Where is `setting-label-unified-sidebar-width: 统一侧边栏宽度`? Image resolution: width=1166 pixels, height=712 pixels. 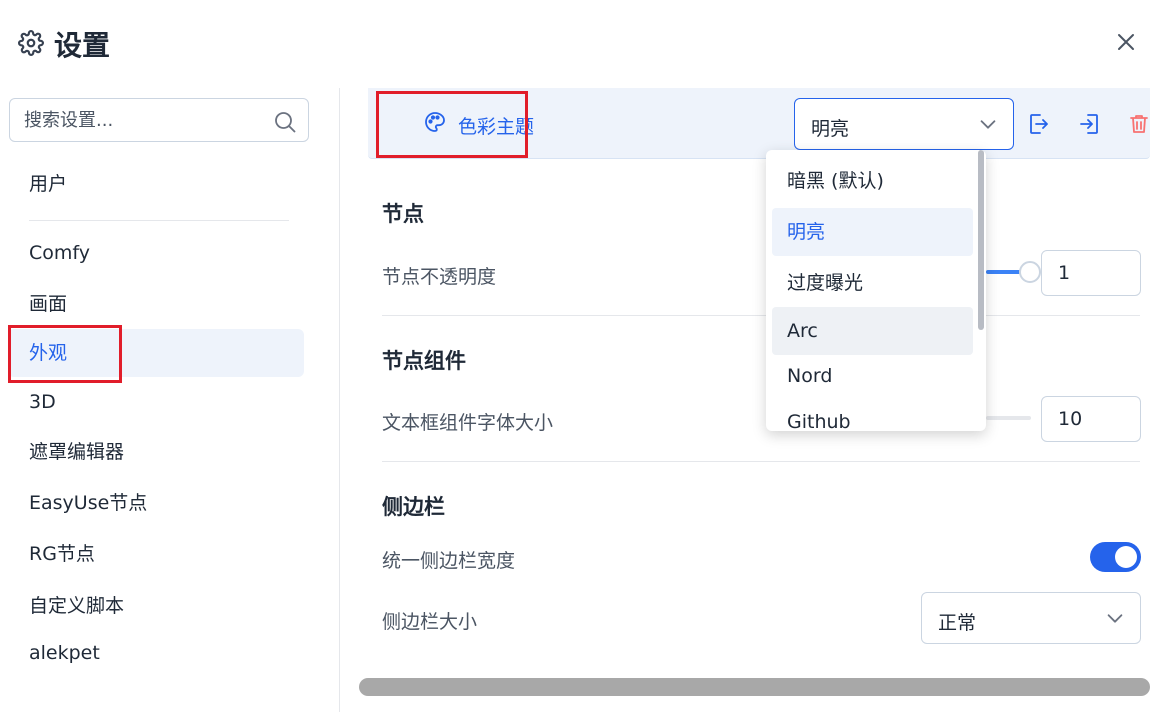 setting-label-unified-sidebar-width: 统一侧边栏宽度 is located at coordinates (449, 561).